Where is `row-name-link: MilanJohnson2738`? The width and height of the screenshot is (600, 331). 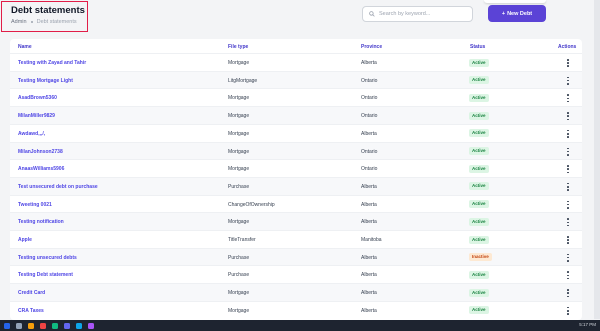 row-name-link: MilanJohnson2738 is located at coordinates (40, 152).